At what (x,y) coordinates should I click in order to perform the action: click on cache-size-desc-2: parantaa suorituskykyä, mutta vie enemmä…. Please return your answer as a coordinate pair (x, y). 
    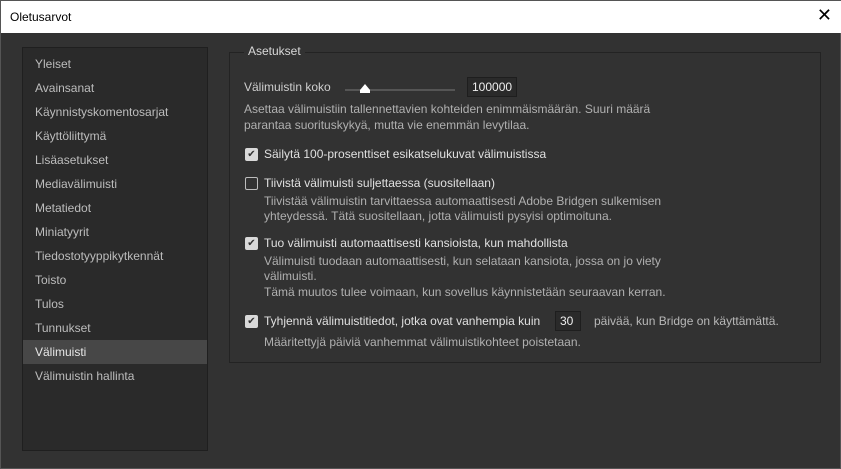
    Looking at the image, I should click on (387, 125).